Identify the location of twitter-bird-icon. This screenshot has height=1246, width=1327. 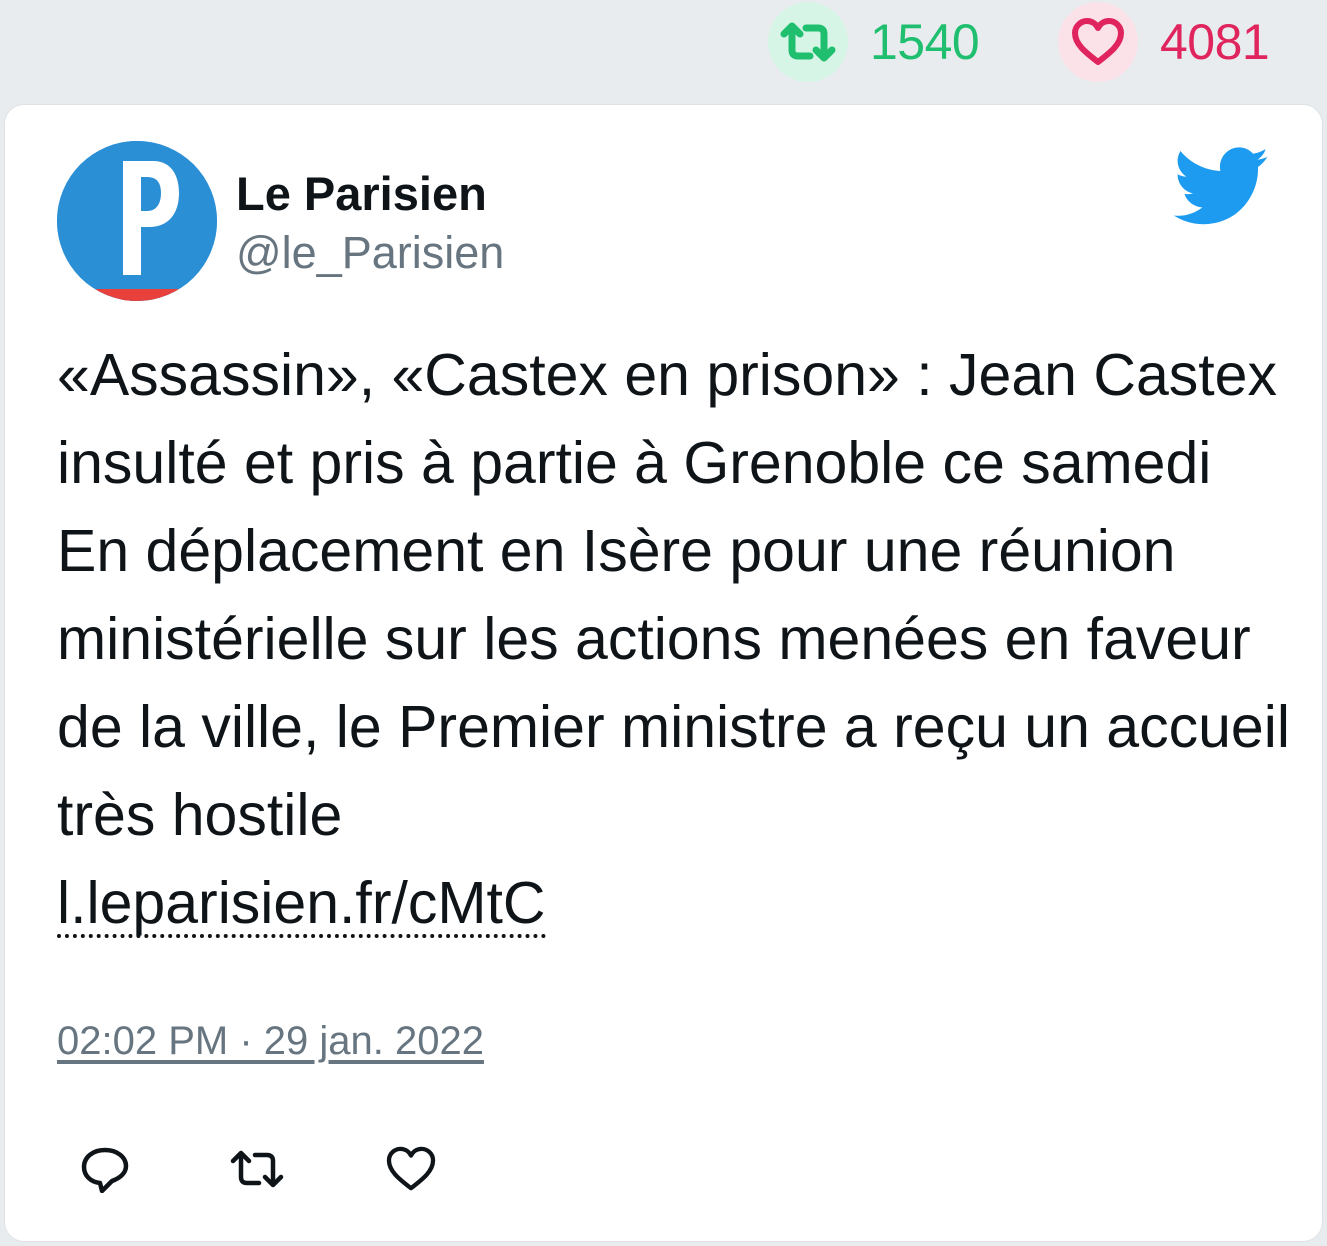
(1222, 187).